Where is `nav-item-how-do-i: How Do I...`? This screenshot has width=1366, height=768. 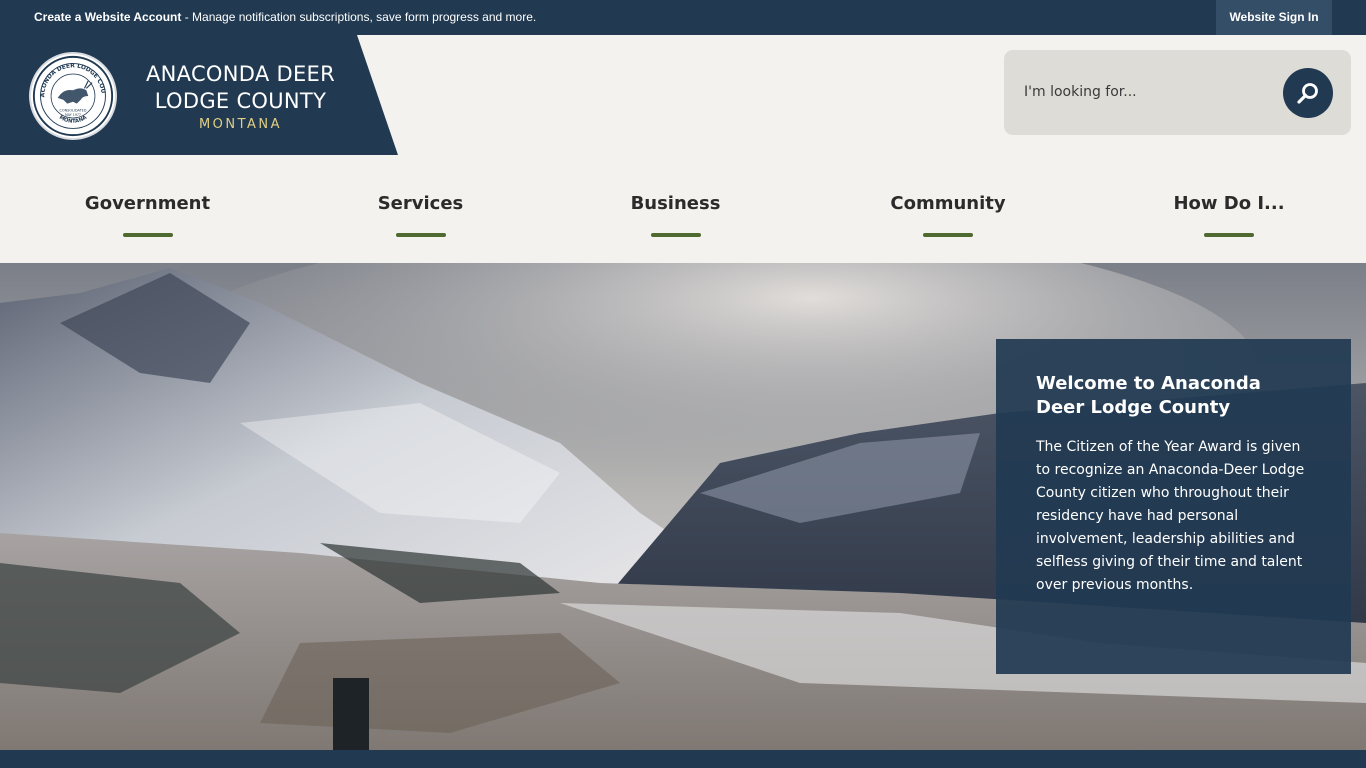
nav-item-how-do-i: How Do I... is located at coordinates (1229, 218).